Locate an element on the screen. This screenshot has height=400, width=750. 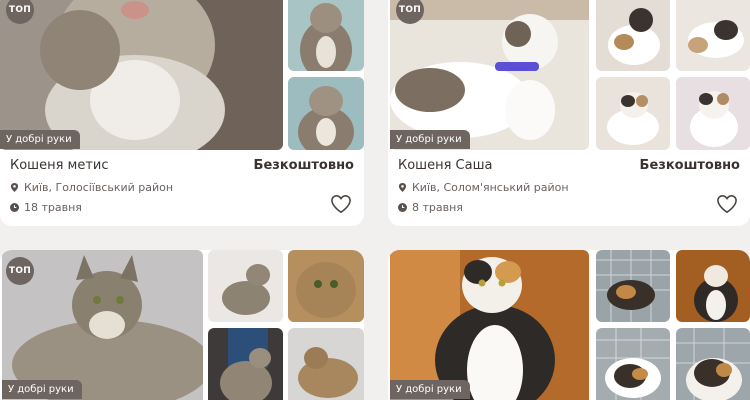
listing-date: 18 травня is located at coordinates (46, 207).